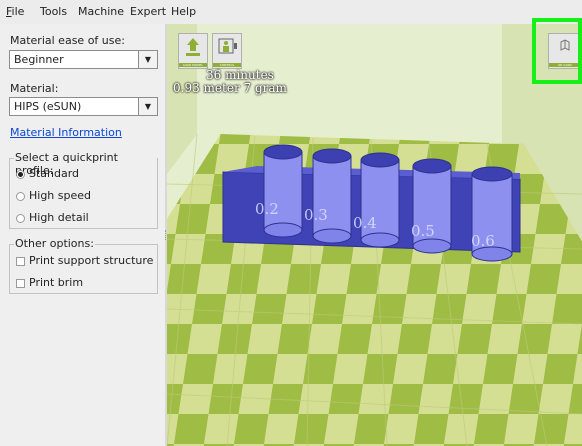 The width and height of the screenshot is (582, 446). I want to click on model-label-1: 0.2, so click(267, 209).